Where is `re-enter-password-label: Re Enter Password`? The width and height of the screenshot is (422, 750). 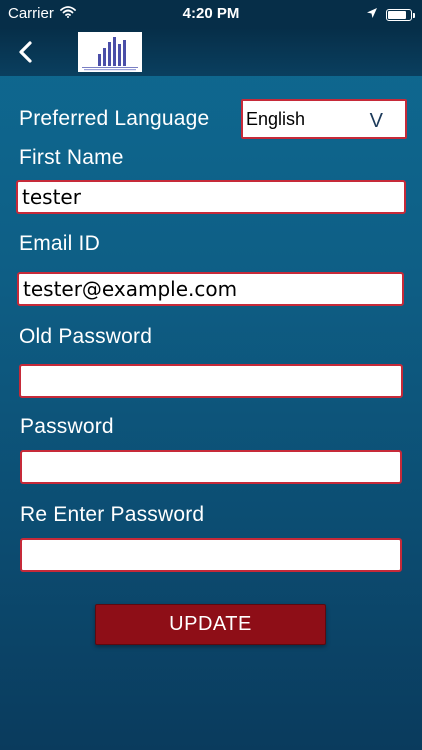 re-enter-password-label: Re Enter Password is located at coordinates (112, 514).